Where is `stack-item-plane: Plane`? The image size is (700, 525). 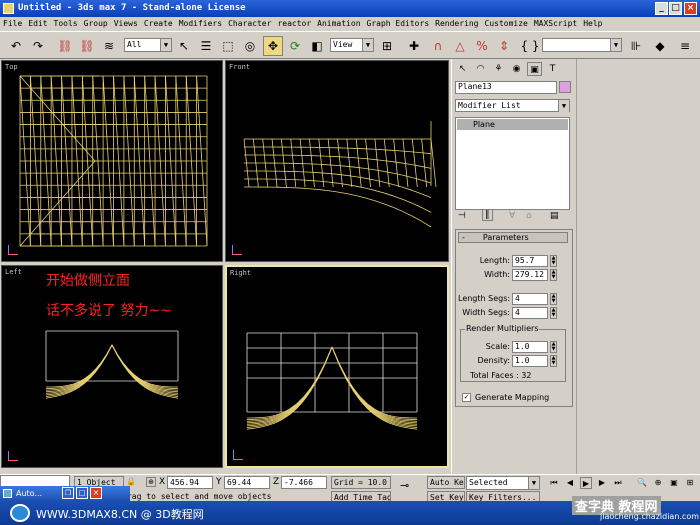 stack-item-plane: Plane is located at coordinates (512, 124).